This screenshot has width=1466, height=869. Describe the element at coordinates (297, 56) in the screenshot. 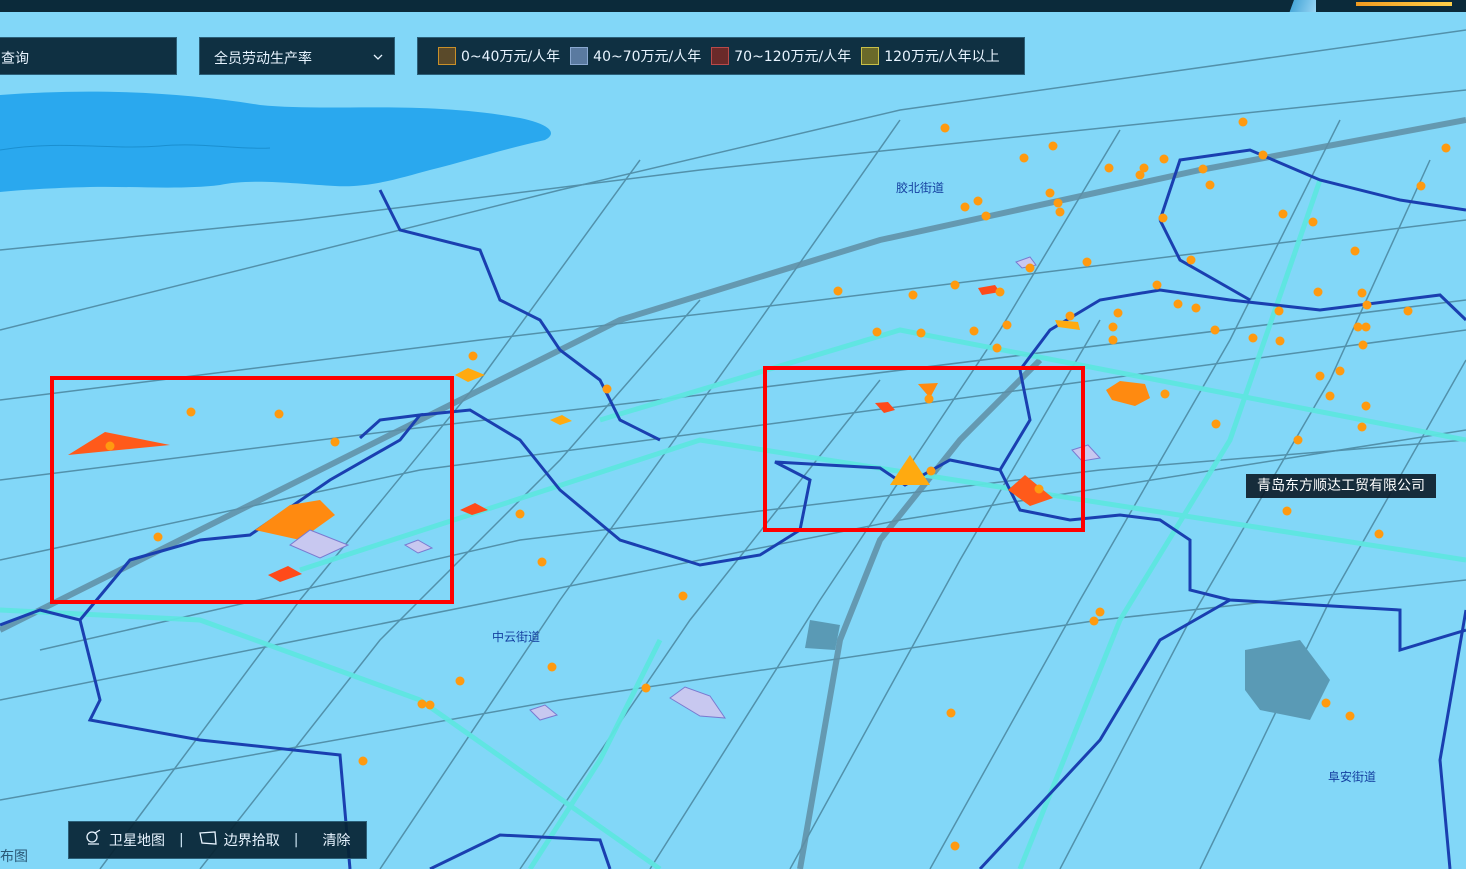

I see `indicator-select: 全员劳动生产率` at that location.